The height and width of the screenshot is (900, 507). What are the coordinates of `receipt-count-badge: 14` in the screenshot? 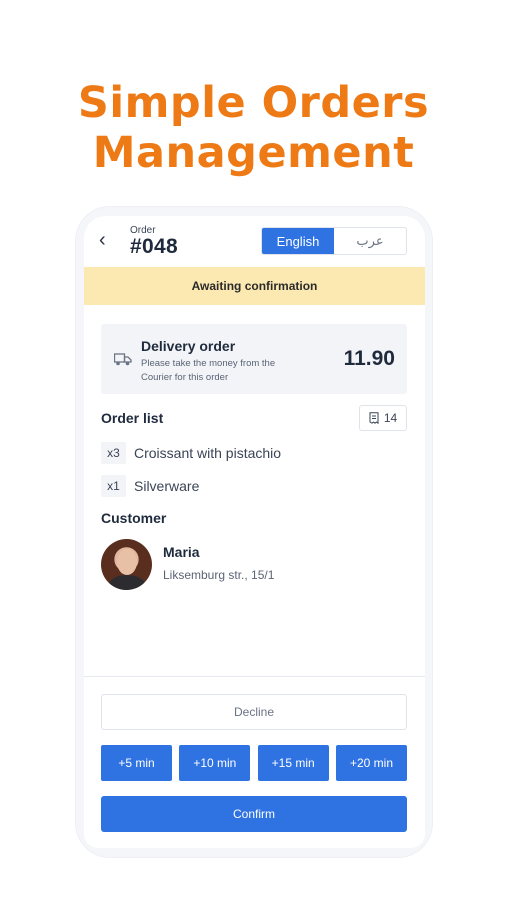 It's located at (383, 418).